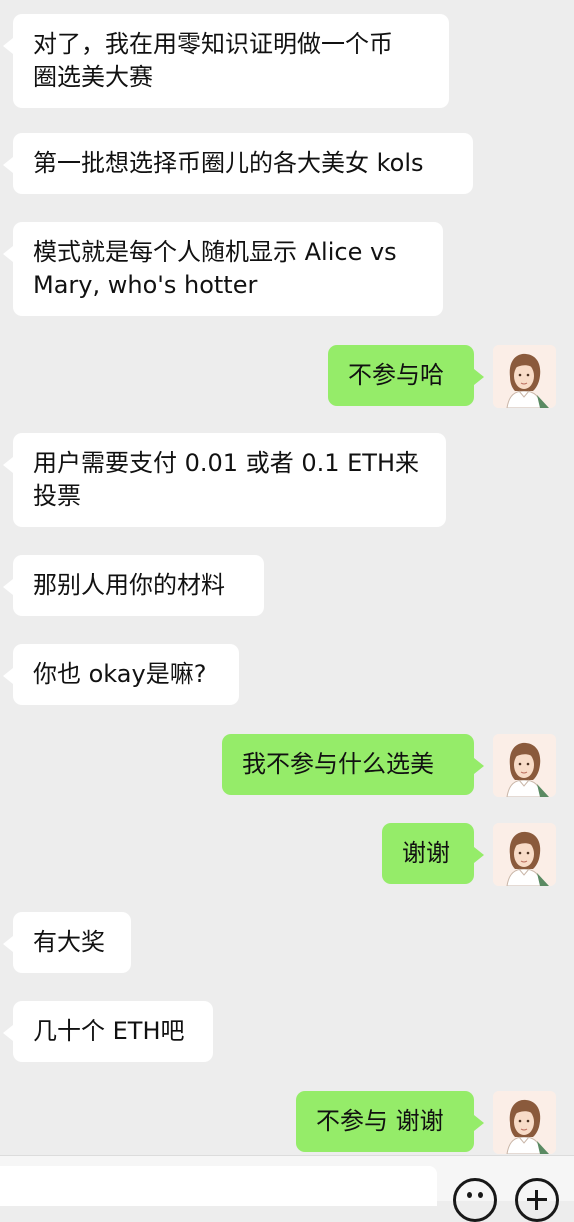 Image resolution: width=574 pixels, height=1222 pixels. What do you see at coordinates (406, 375) in the screenshot?
I see `message-bubble-outgoing: 不参与哈` at bounding box center [406, 375].